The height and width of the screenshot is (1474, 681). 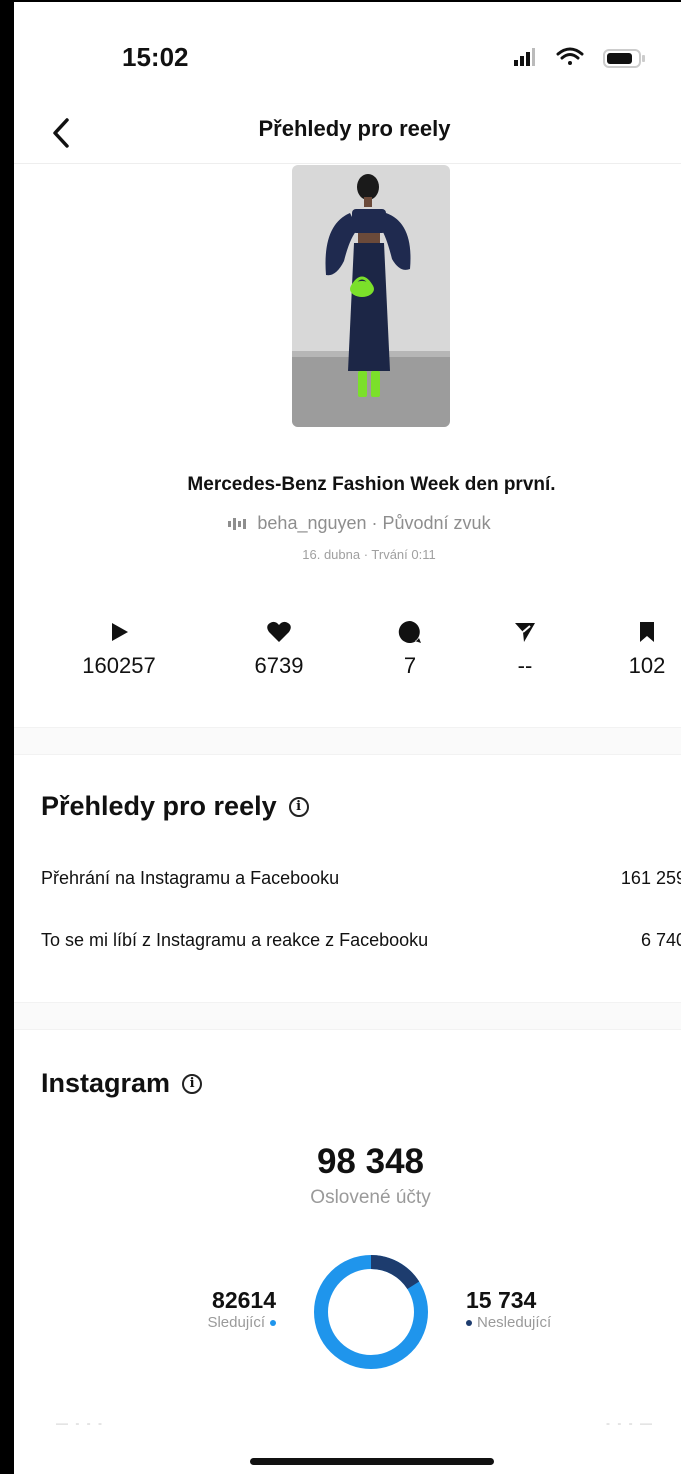 What do you see at coordinates (279, 665) in the screenshot?
I see `stat-likes-value: 6739` at bounding box center [279, 665].